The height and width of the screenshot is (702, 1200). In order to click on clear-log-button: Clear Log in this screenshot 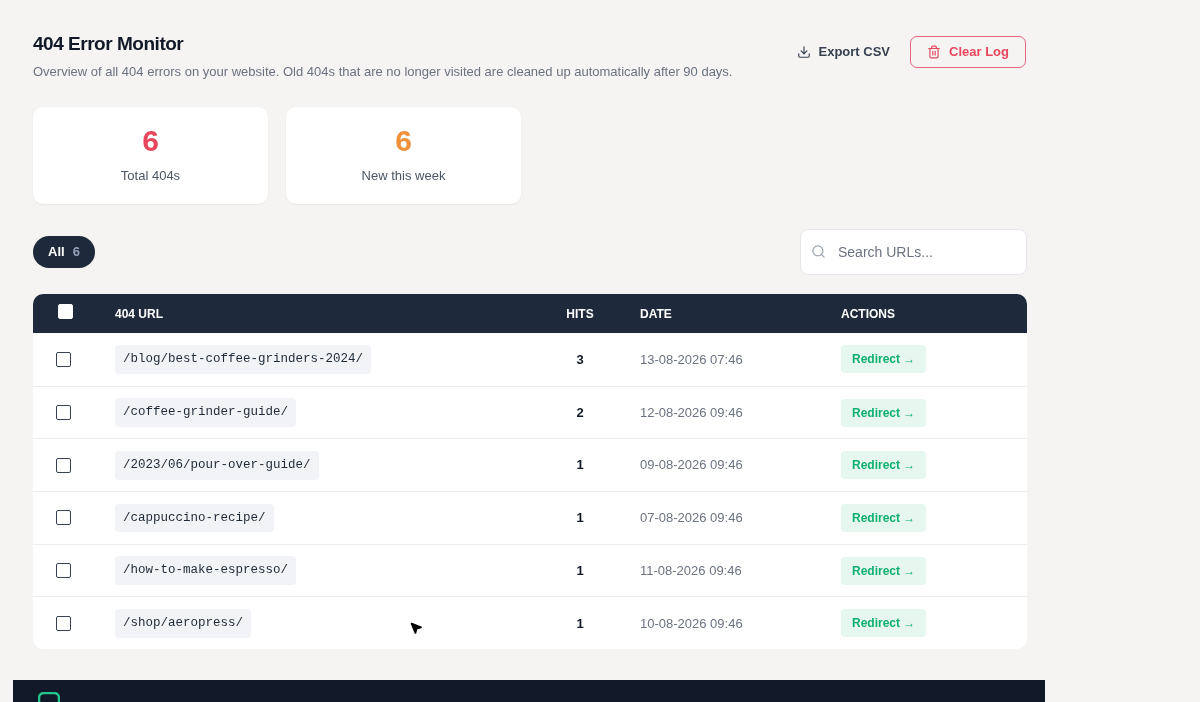, I will do `click(968, 52)`.